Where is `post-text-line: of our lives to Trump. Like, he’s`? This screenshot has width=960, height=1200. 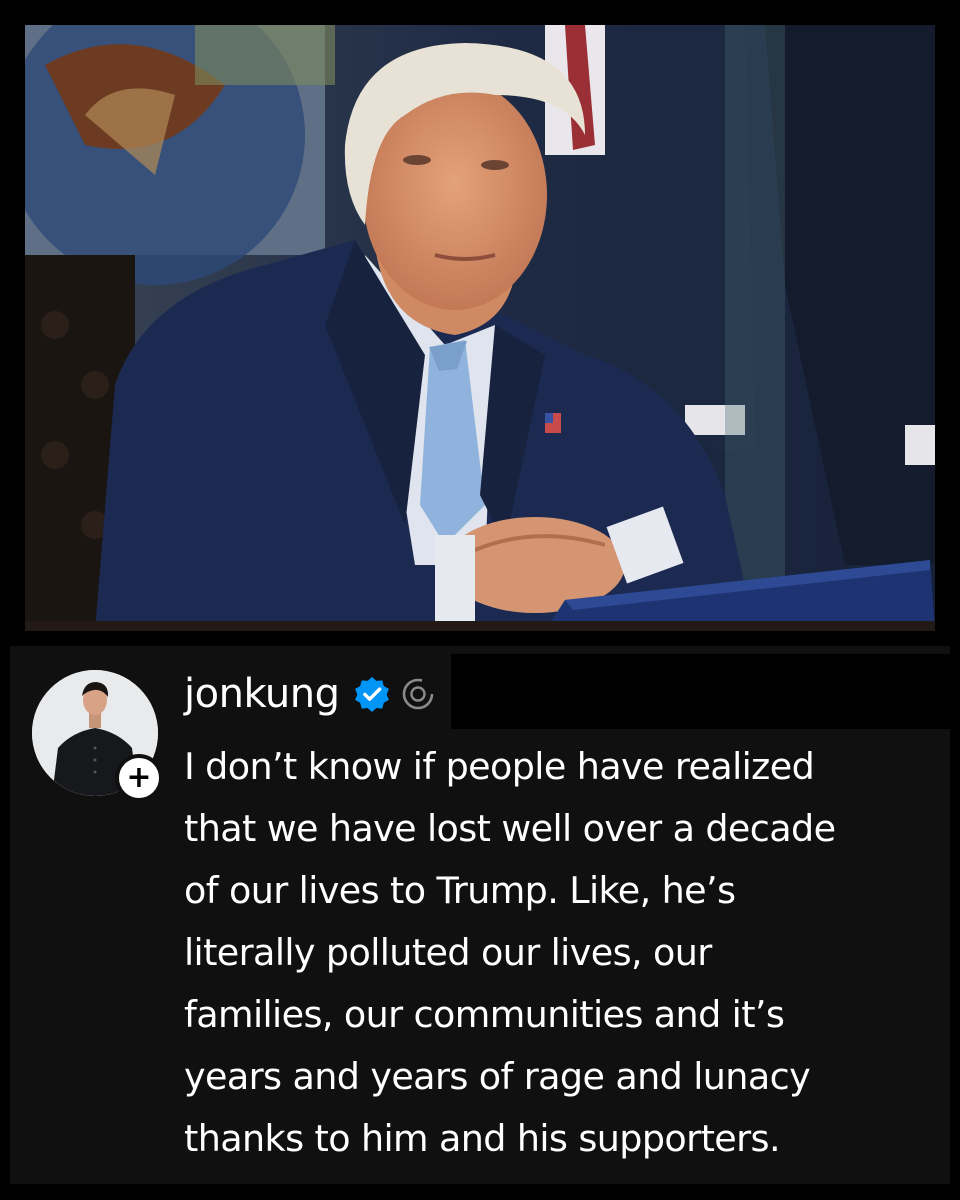
post-text-line: of our lives to Trump. Like, he’s is located at coordinates (460, 890).